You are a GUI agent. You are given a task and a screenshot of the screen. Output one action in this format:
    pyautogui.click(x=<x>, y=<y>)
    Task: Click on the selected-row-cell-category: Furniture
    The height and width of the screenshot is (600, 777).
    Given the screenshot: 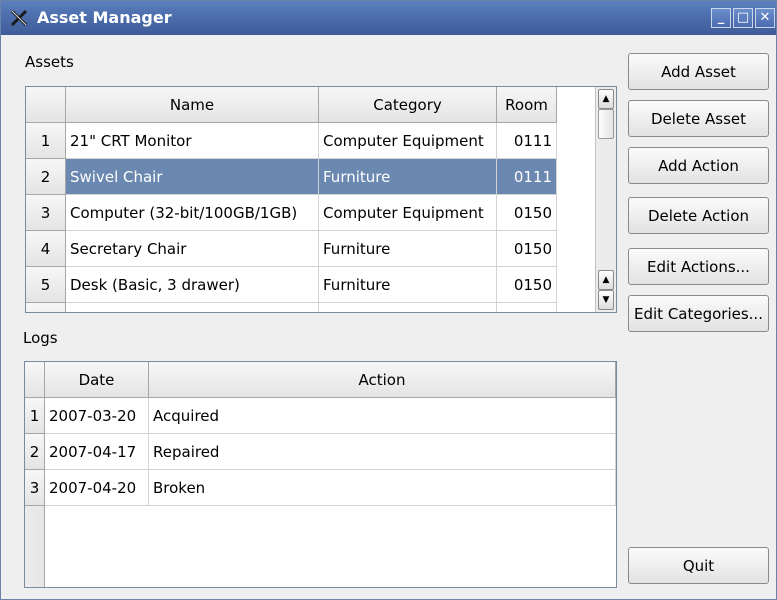 What is the action you would take?
    pyautogui.click(x=408, y=177)
    